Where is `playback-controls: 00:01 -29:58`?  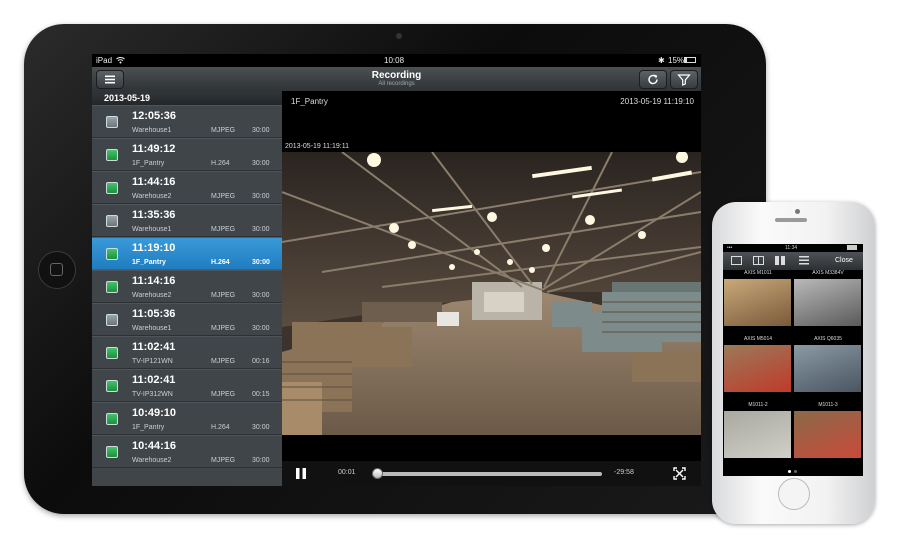
playback-controls: 00:01 -29:58 is located at coordinates (491, 473).